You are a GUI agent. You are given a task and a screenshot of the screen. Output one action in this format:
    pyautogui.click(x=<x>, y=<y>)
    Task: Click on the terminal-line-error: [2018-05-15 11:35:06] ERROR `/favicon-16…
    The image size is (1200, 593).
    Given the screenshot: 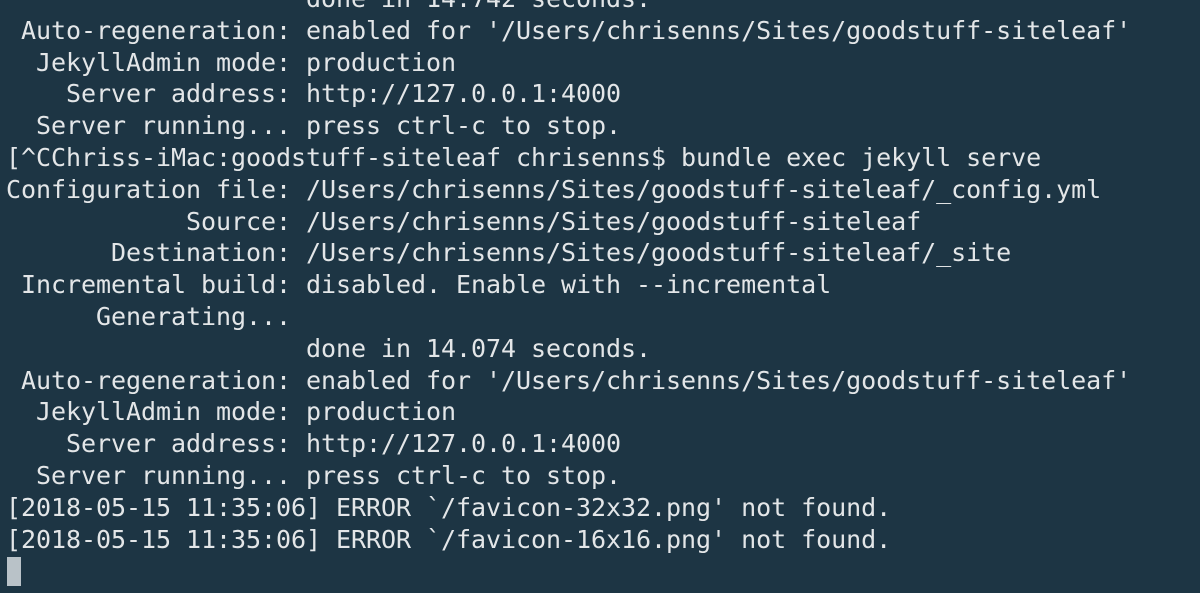 What is the action you would take?
    pyautogui.click(x=449, y=539)
    